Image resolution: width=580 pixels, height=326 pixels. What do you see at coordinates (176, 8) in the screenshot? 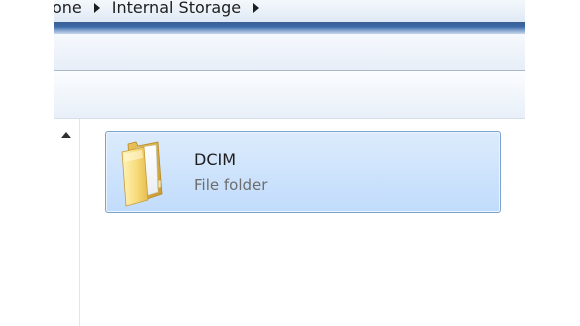
I see `breadcrumb-item-internal-storage: Internal Storage` at bounding box center [176, 8].